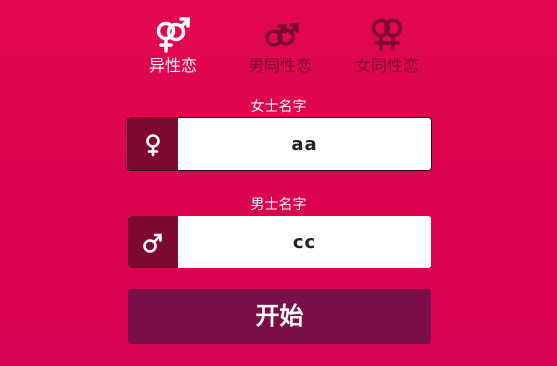 This screenshot has width=557, height=366. What do you see at coordinates (279, 316) in the screenshot?
I see `start-button: 开始` at bounding box center [279, 316].